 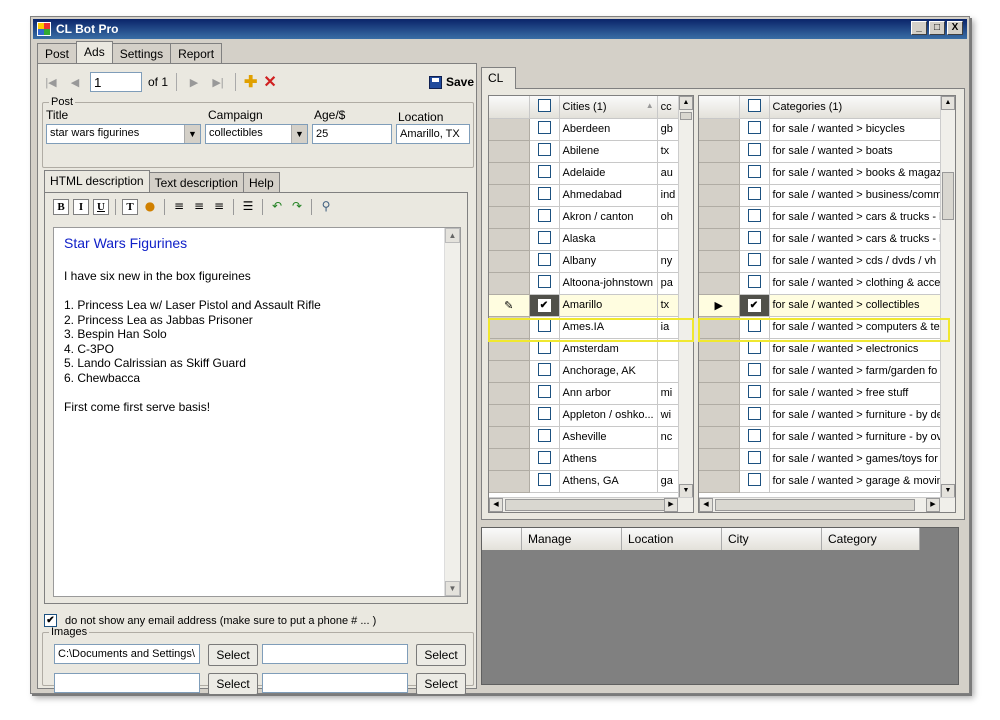 I want to click on country-code-column-header: cc, so click(x=668, y=107).